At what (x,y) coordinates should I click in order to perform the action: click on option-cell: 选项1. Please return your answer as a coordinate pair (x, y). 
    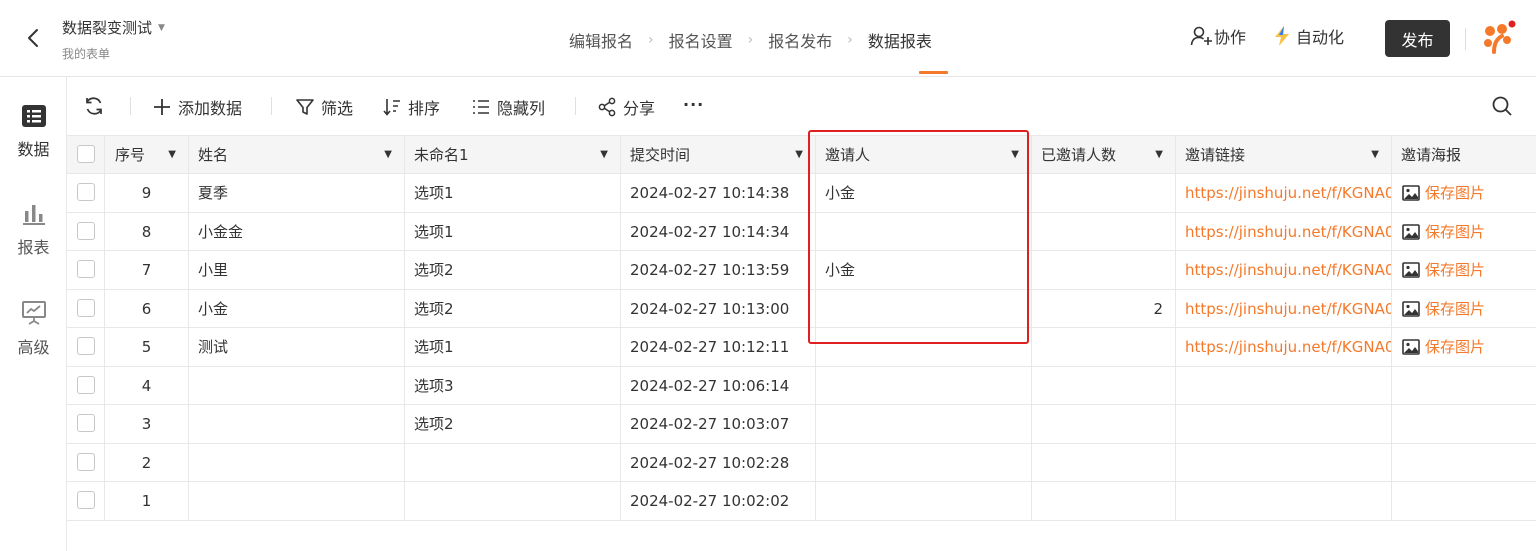
    Looking at the image, I should click on (513, 231).